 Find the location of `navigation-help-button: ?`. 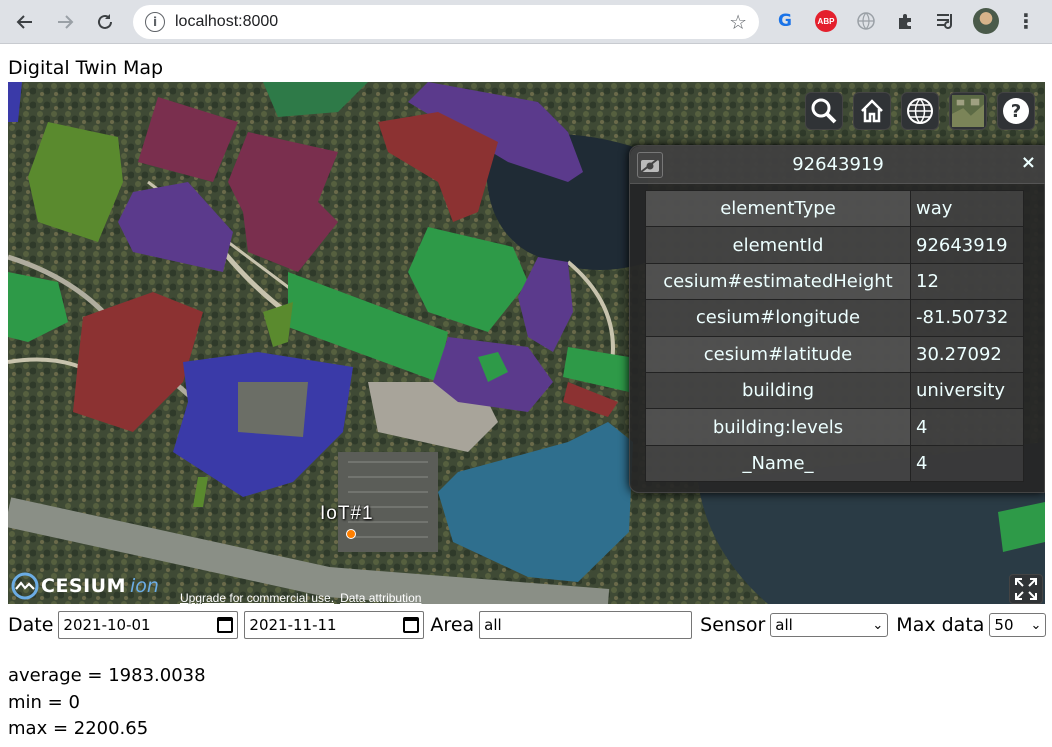

navigation-help-button: ? is located at coordinates (1016, 111).